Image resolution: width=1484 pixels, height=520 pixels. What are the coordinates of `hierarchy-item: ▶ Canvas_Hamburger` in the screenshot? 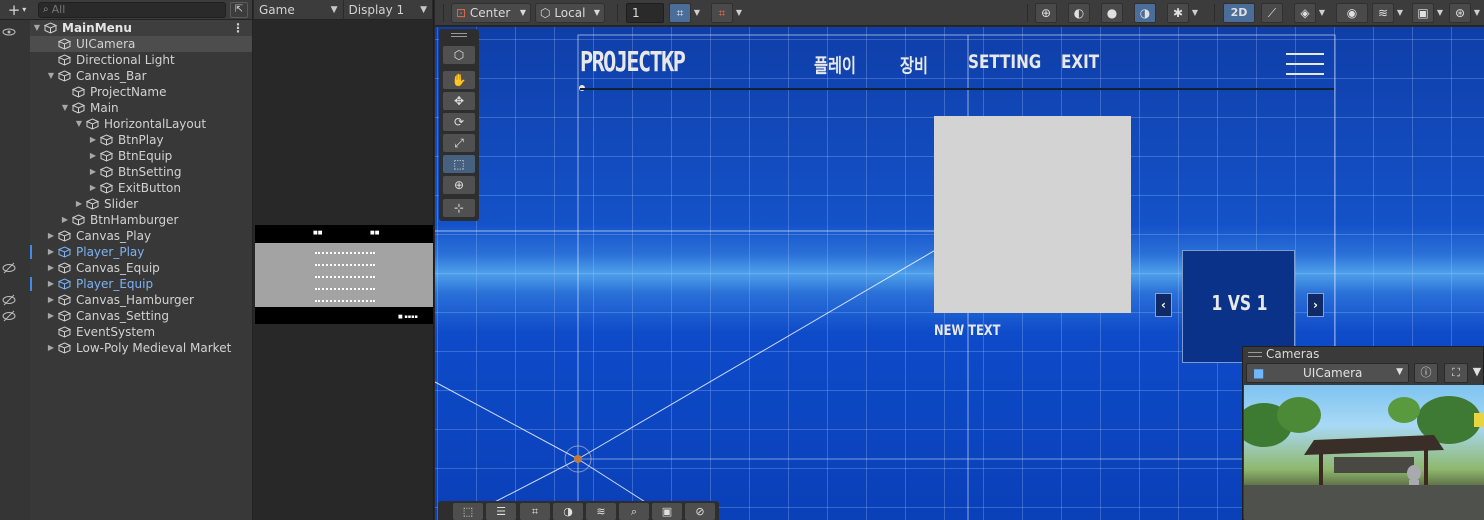 It's located at (141, 300).